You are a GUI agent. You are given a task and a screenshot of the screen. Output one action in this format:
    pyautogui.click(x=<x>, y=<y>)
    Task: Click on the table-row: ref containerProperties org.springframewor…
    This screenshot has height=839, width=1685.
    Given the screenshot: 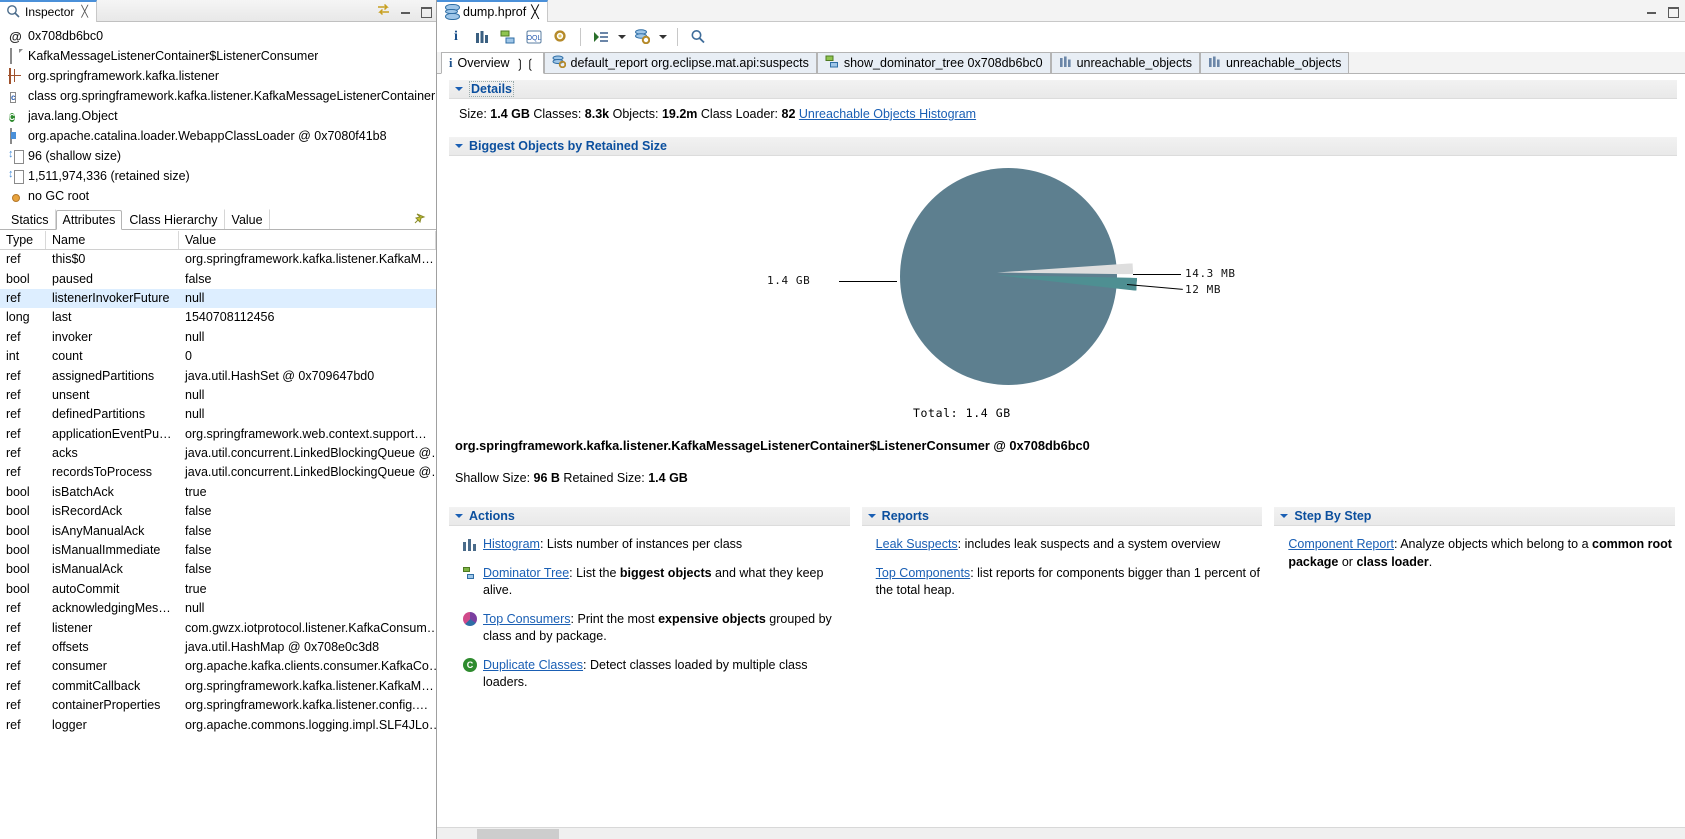 What is the action you would take?
    pyautogui.click(x=218, y=705)
    